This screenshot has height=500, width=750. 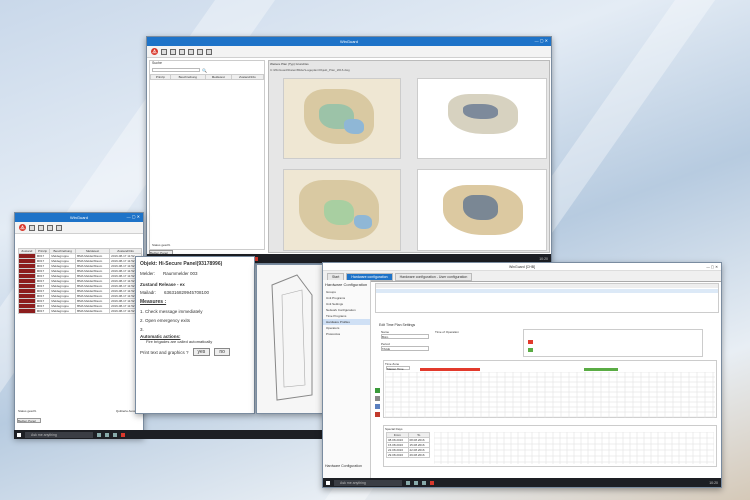 What do you see at coordinates (29, 420) in the screenshot?
I see `panel-button: Bedien Panel` at bounding box center [29, 420].